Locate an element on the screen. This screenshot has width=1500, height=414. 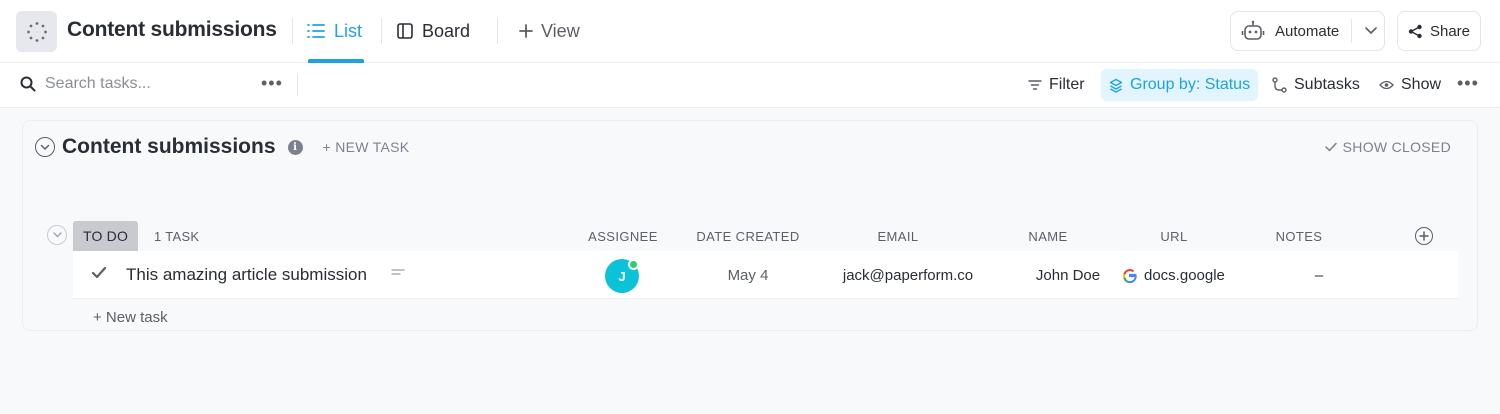
list-icon is located at coordinates (316, 31).